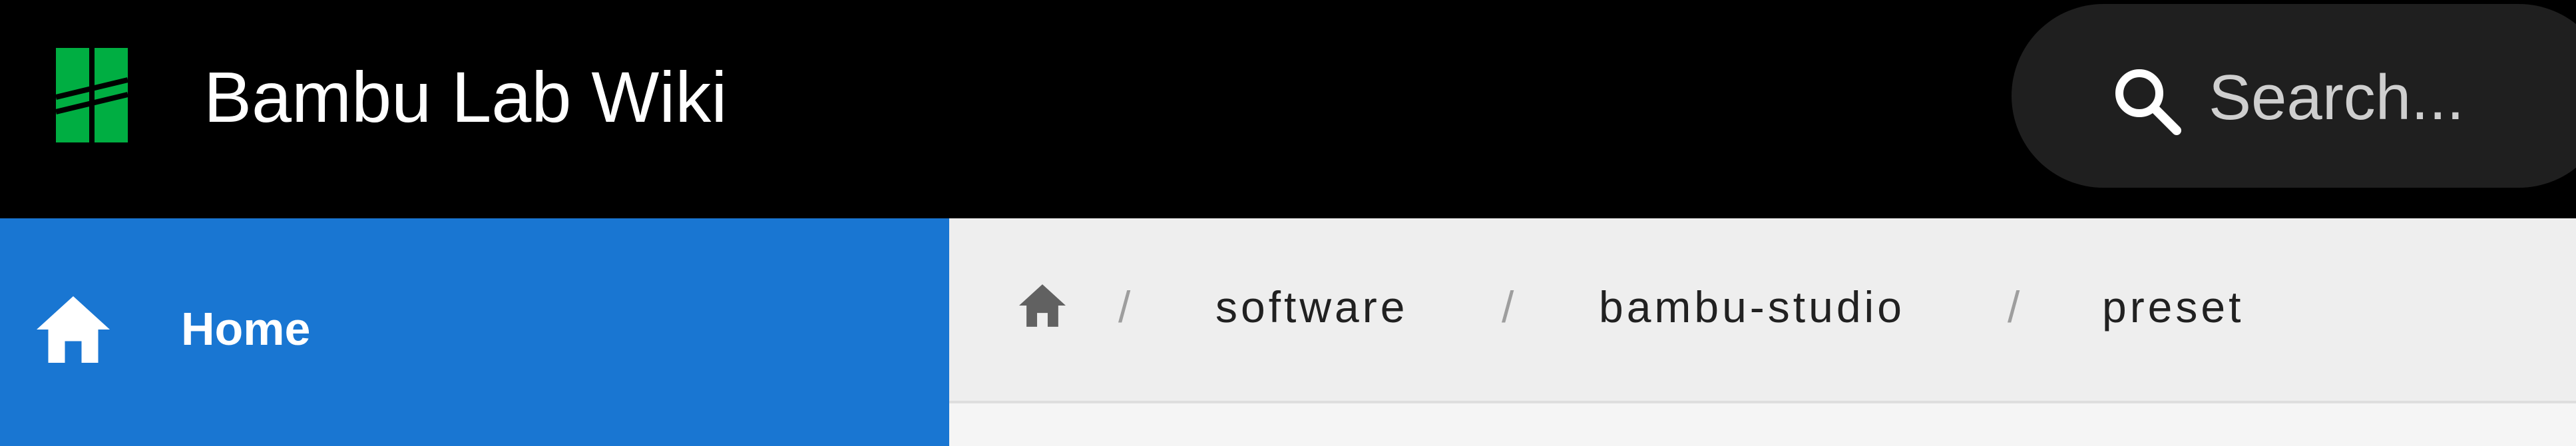 This screenshot has height=446, width=2576. Describe the element at coordinates (1311, 306) in the screenshot. I see `breadcrumb-item-software: software` at that location.